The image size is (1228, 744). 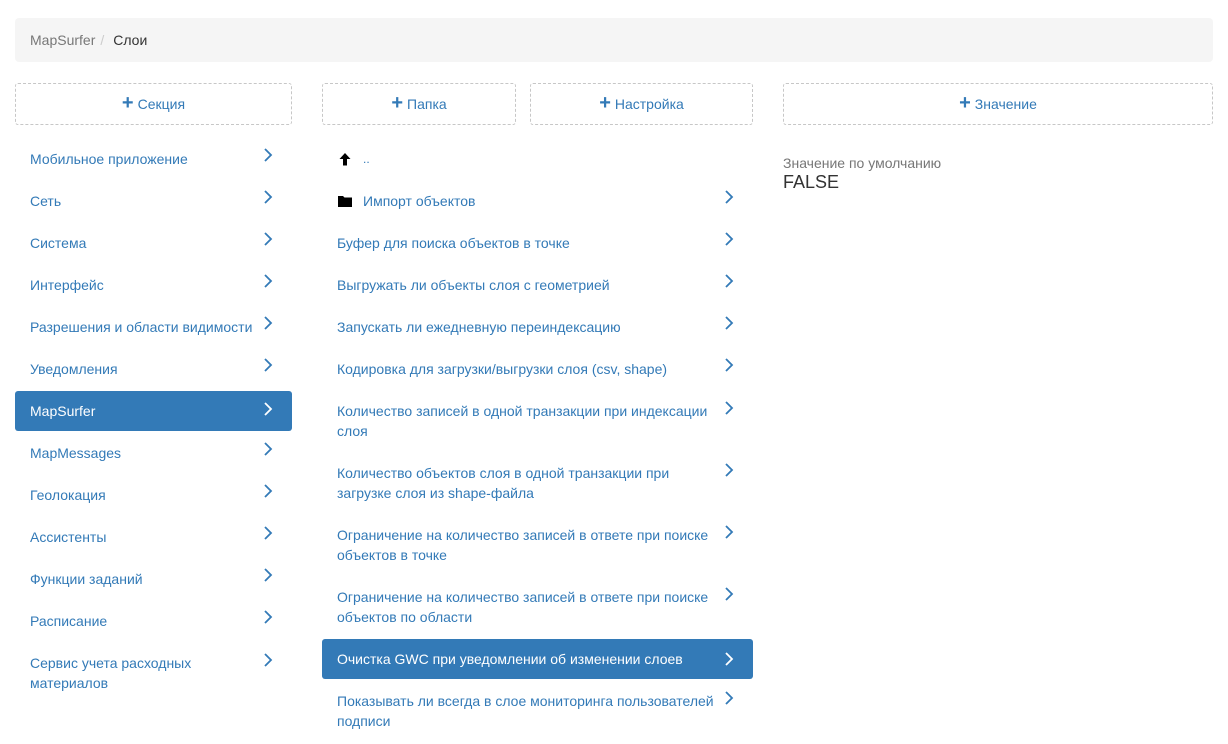 I want to click on setting-item: Буфер для поиска объектов в точке, so click(x=537, y=243).